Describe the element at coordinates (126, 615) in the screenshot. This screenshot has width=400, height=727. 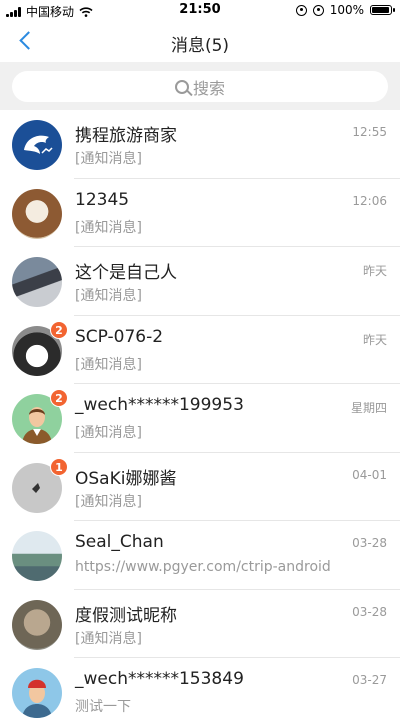
I see `contact-name: 度假测试昵称` at that location.